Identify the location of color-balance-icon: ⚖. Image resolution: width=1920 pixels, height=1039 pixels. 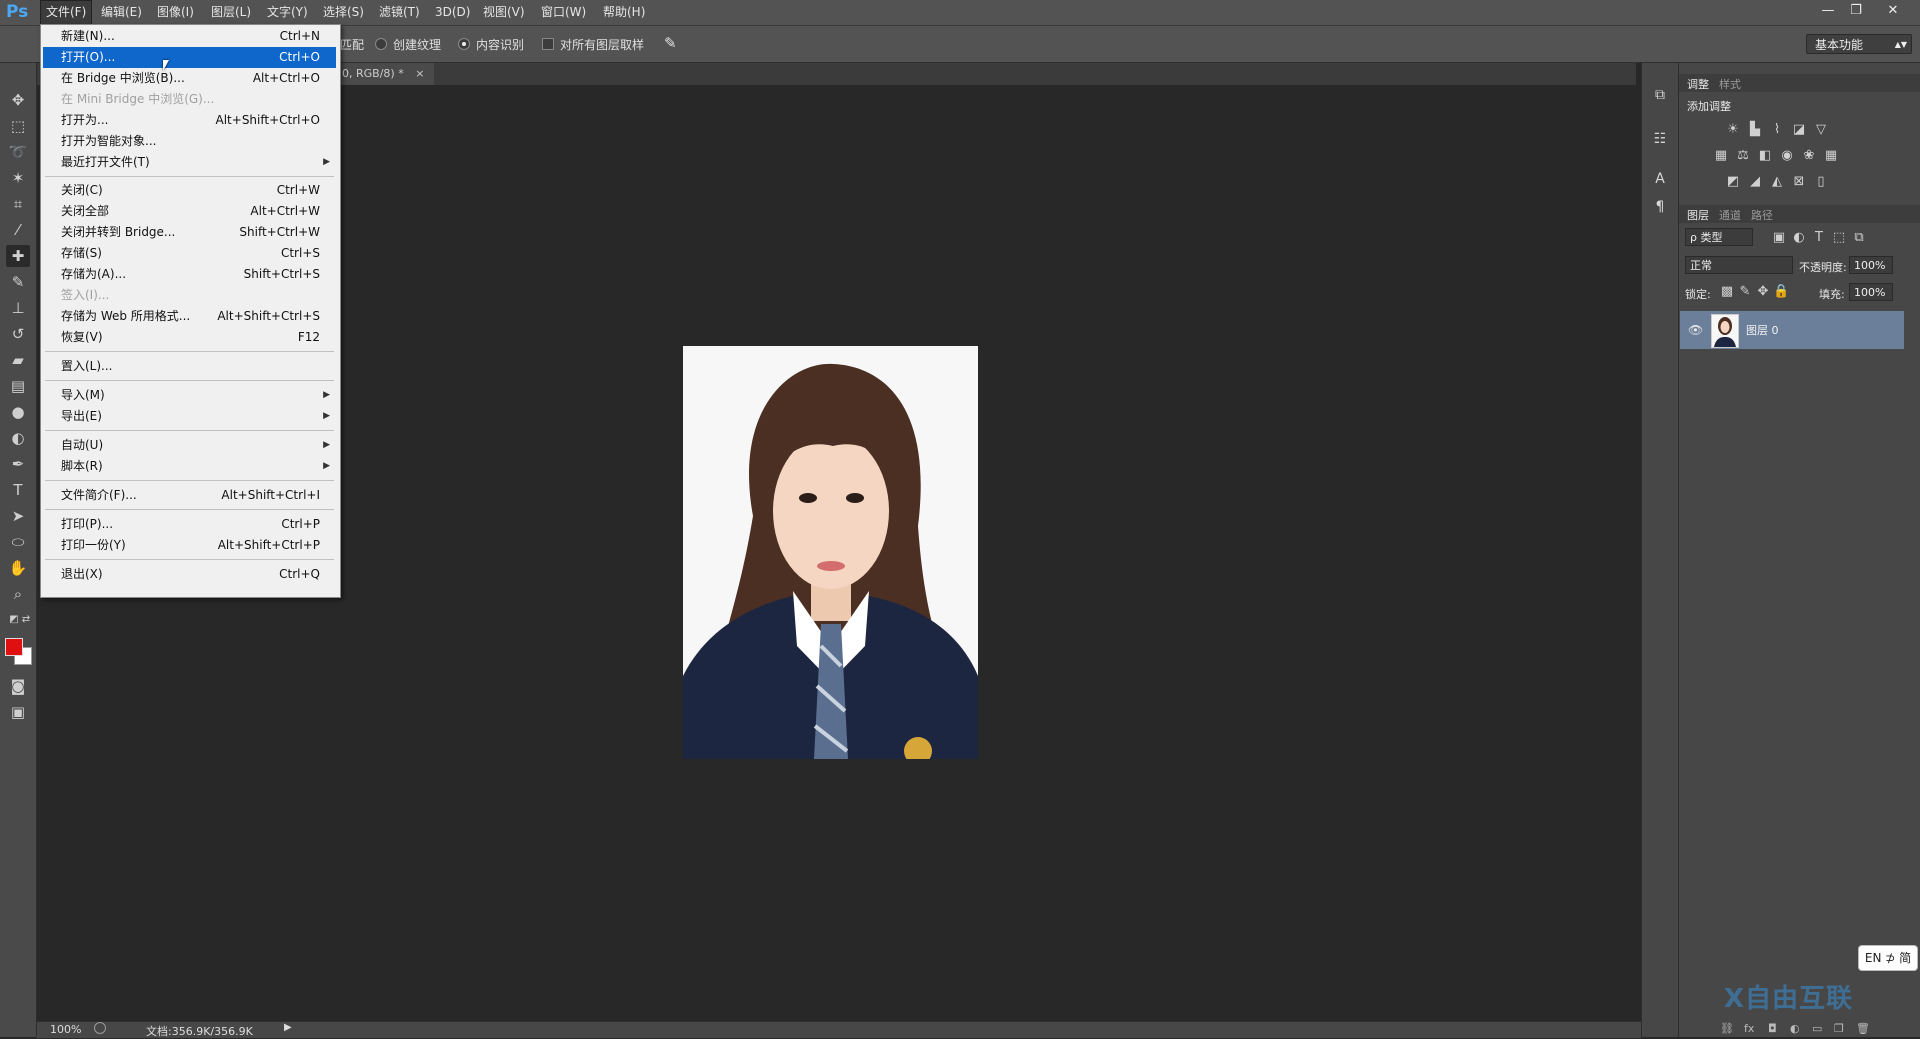
(1743, 156).